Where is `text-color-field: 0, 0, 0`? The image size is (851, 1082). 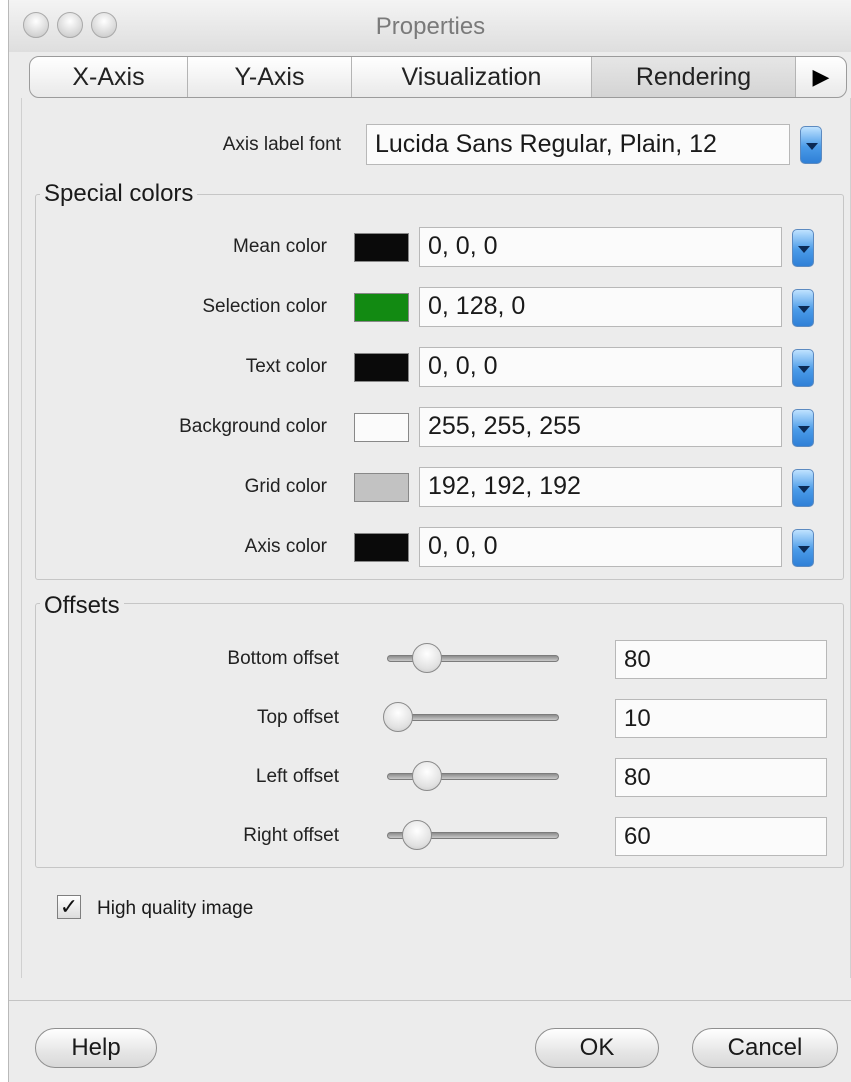
text-color-field: 0, 0, 0 is located at coordinates (600, 367).